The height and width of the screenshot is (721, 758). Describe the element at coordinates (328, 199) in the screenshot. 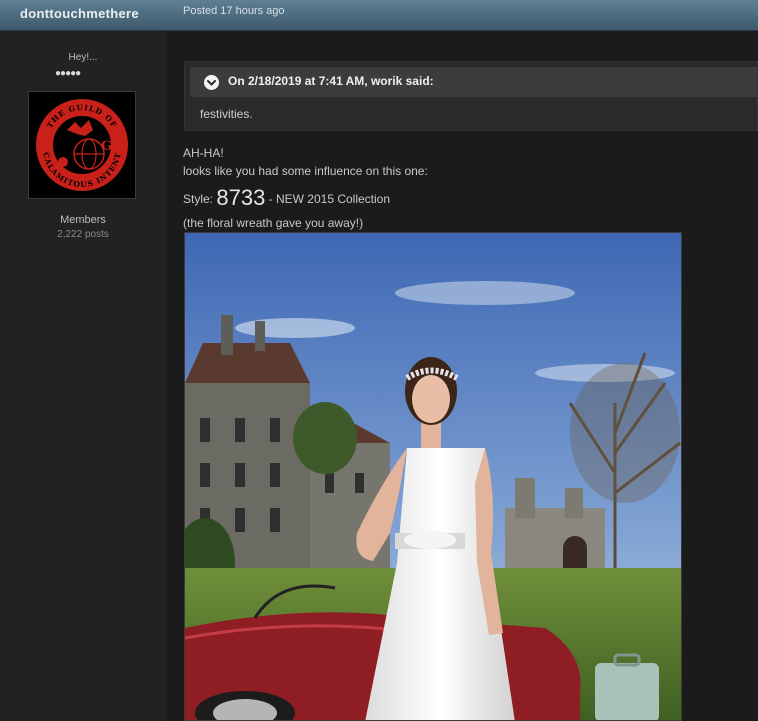

I see `style-collection: - NEW 2015 Collection` at that location.